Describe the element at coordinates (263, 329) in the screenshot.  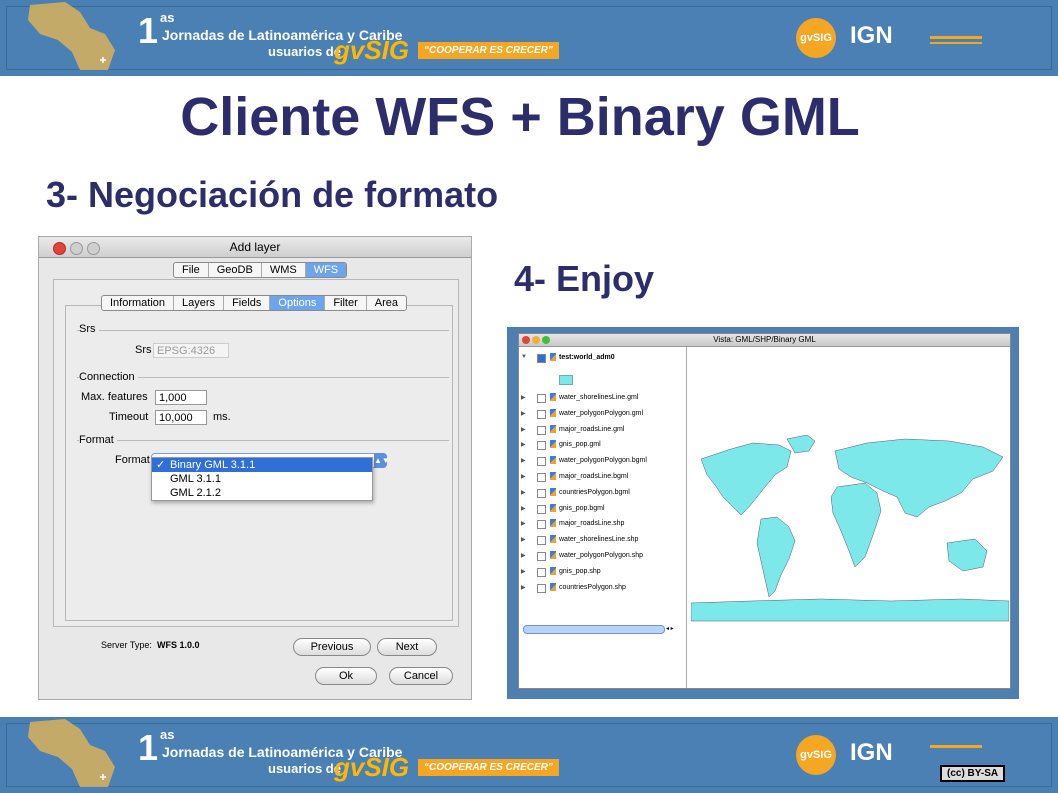
I see `srs-group: Srs` at that location.